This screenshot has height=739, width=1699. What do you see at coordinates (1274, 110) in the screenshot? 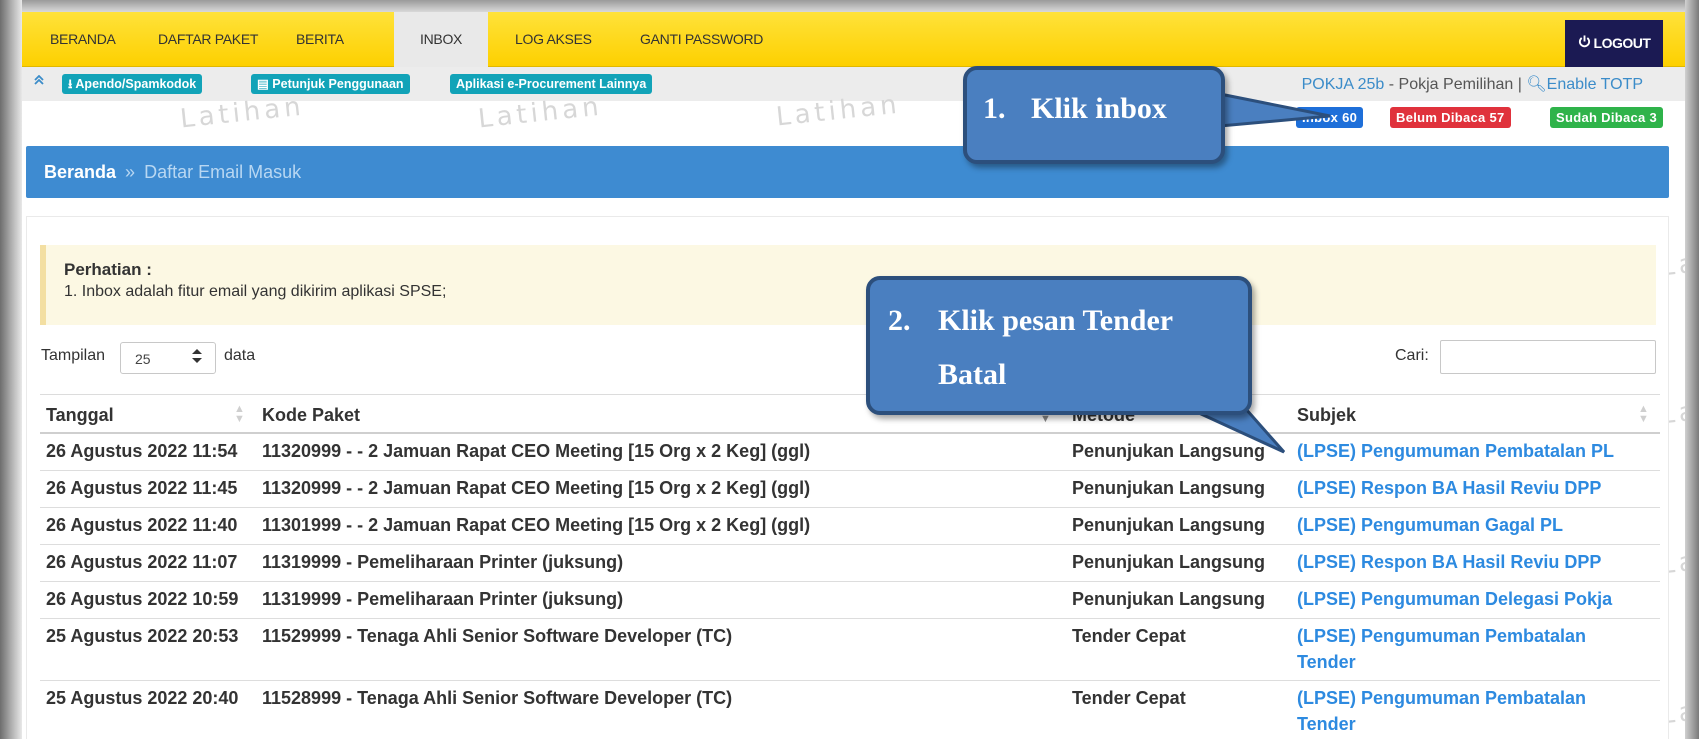
I see `callout-1-tail` at bounding box center [1274, 110].